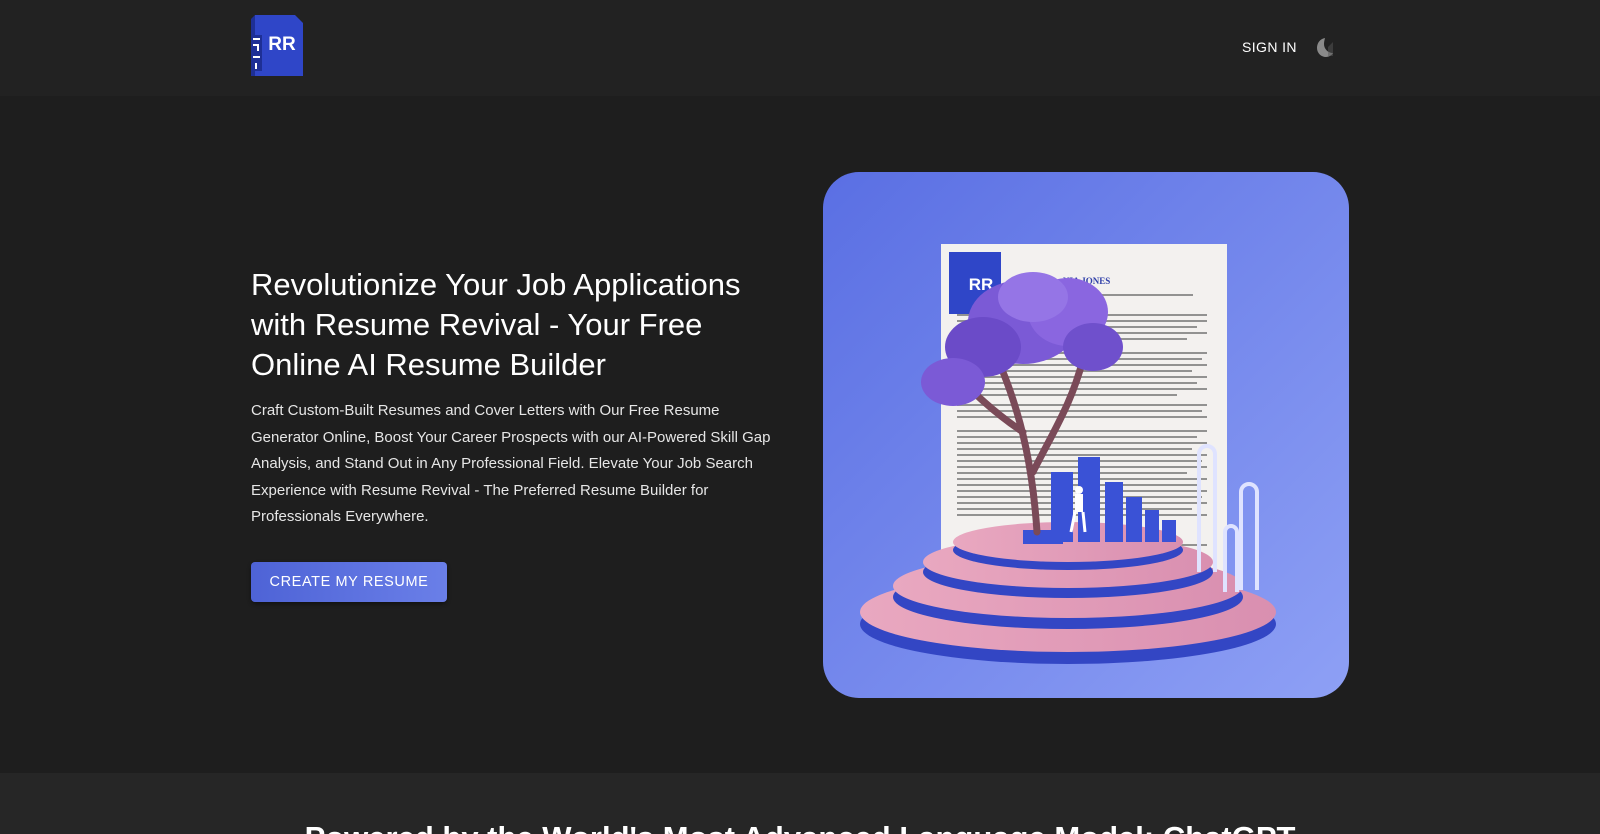 The height and width of the screenshot is (834, 1600). I want to click on create-resume-button: CREATE MY RESUME, so click(349, 582).